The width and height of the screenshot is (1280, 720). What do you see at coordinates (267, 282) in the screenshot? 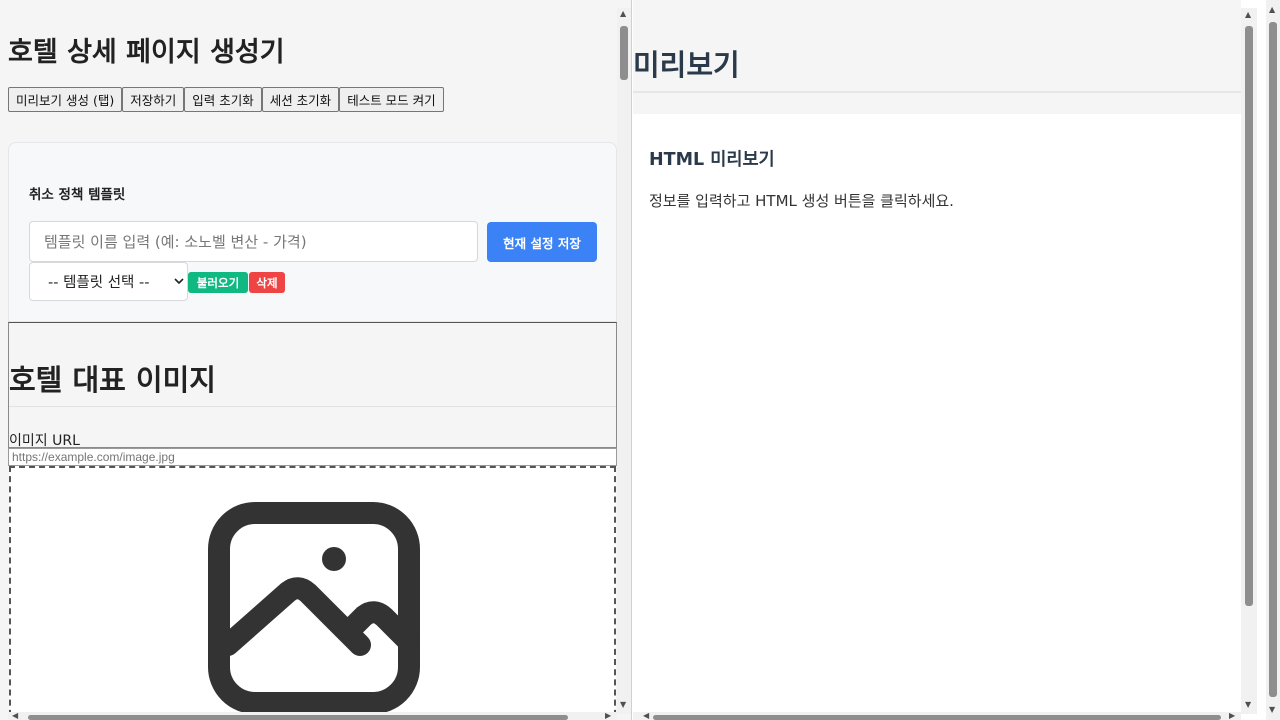
I see `delete-template-button: 삭제` at bounding box center [267, 282].